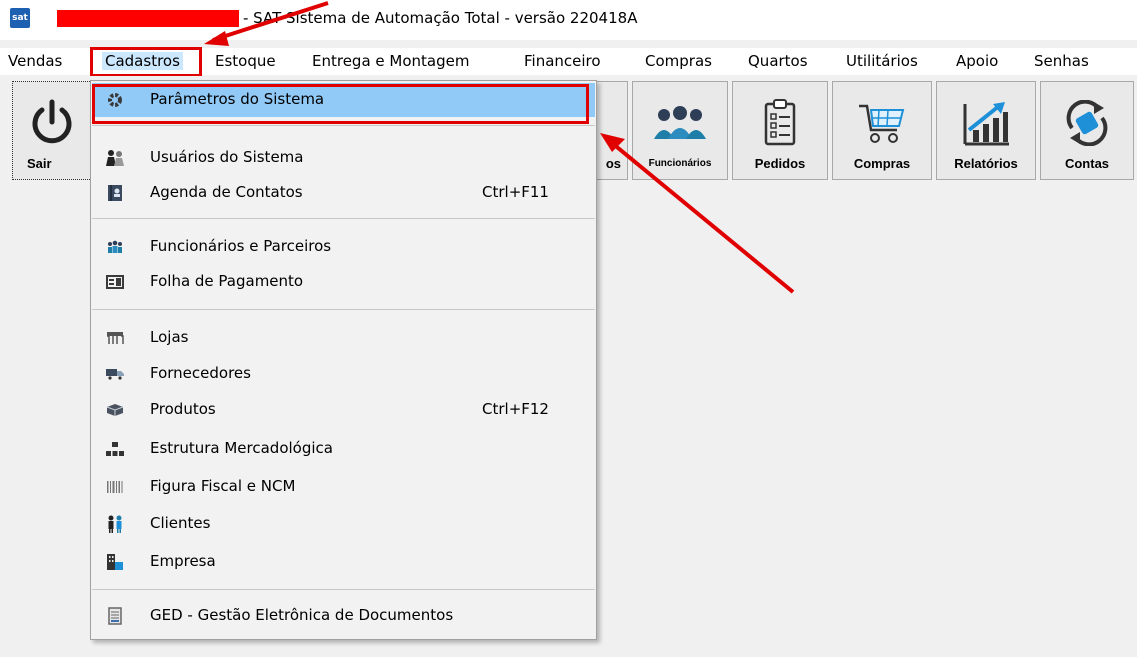 The width and height of the screenshot is (1137, 657). Describe the element at coordinates (241, 246) in the screenshot. I see `menu-item-label: Funcionários e Parceiros` at that location.